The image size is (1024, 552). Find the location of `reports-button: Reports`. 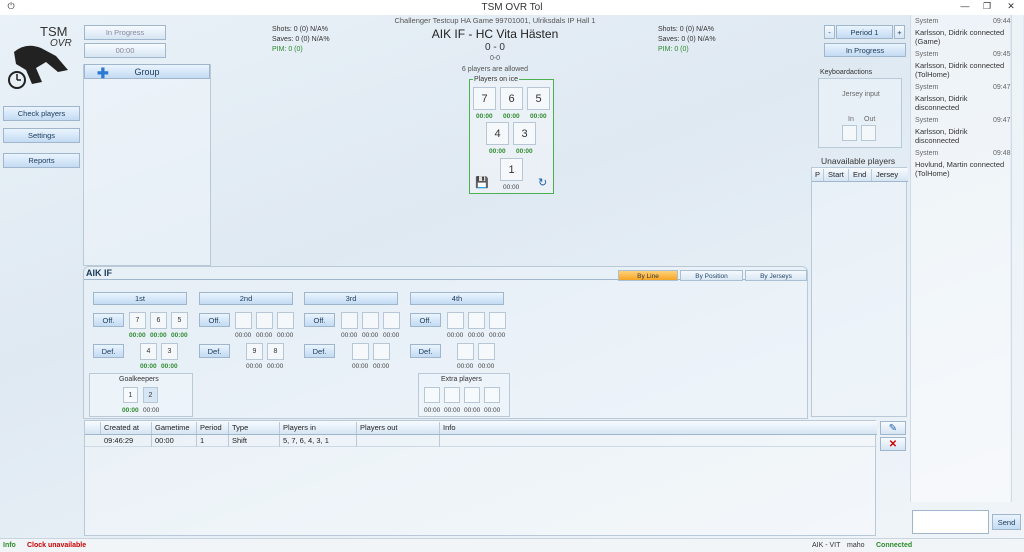

reports-button: Reports is located at coordinates (41, 160).